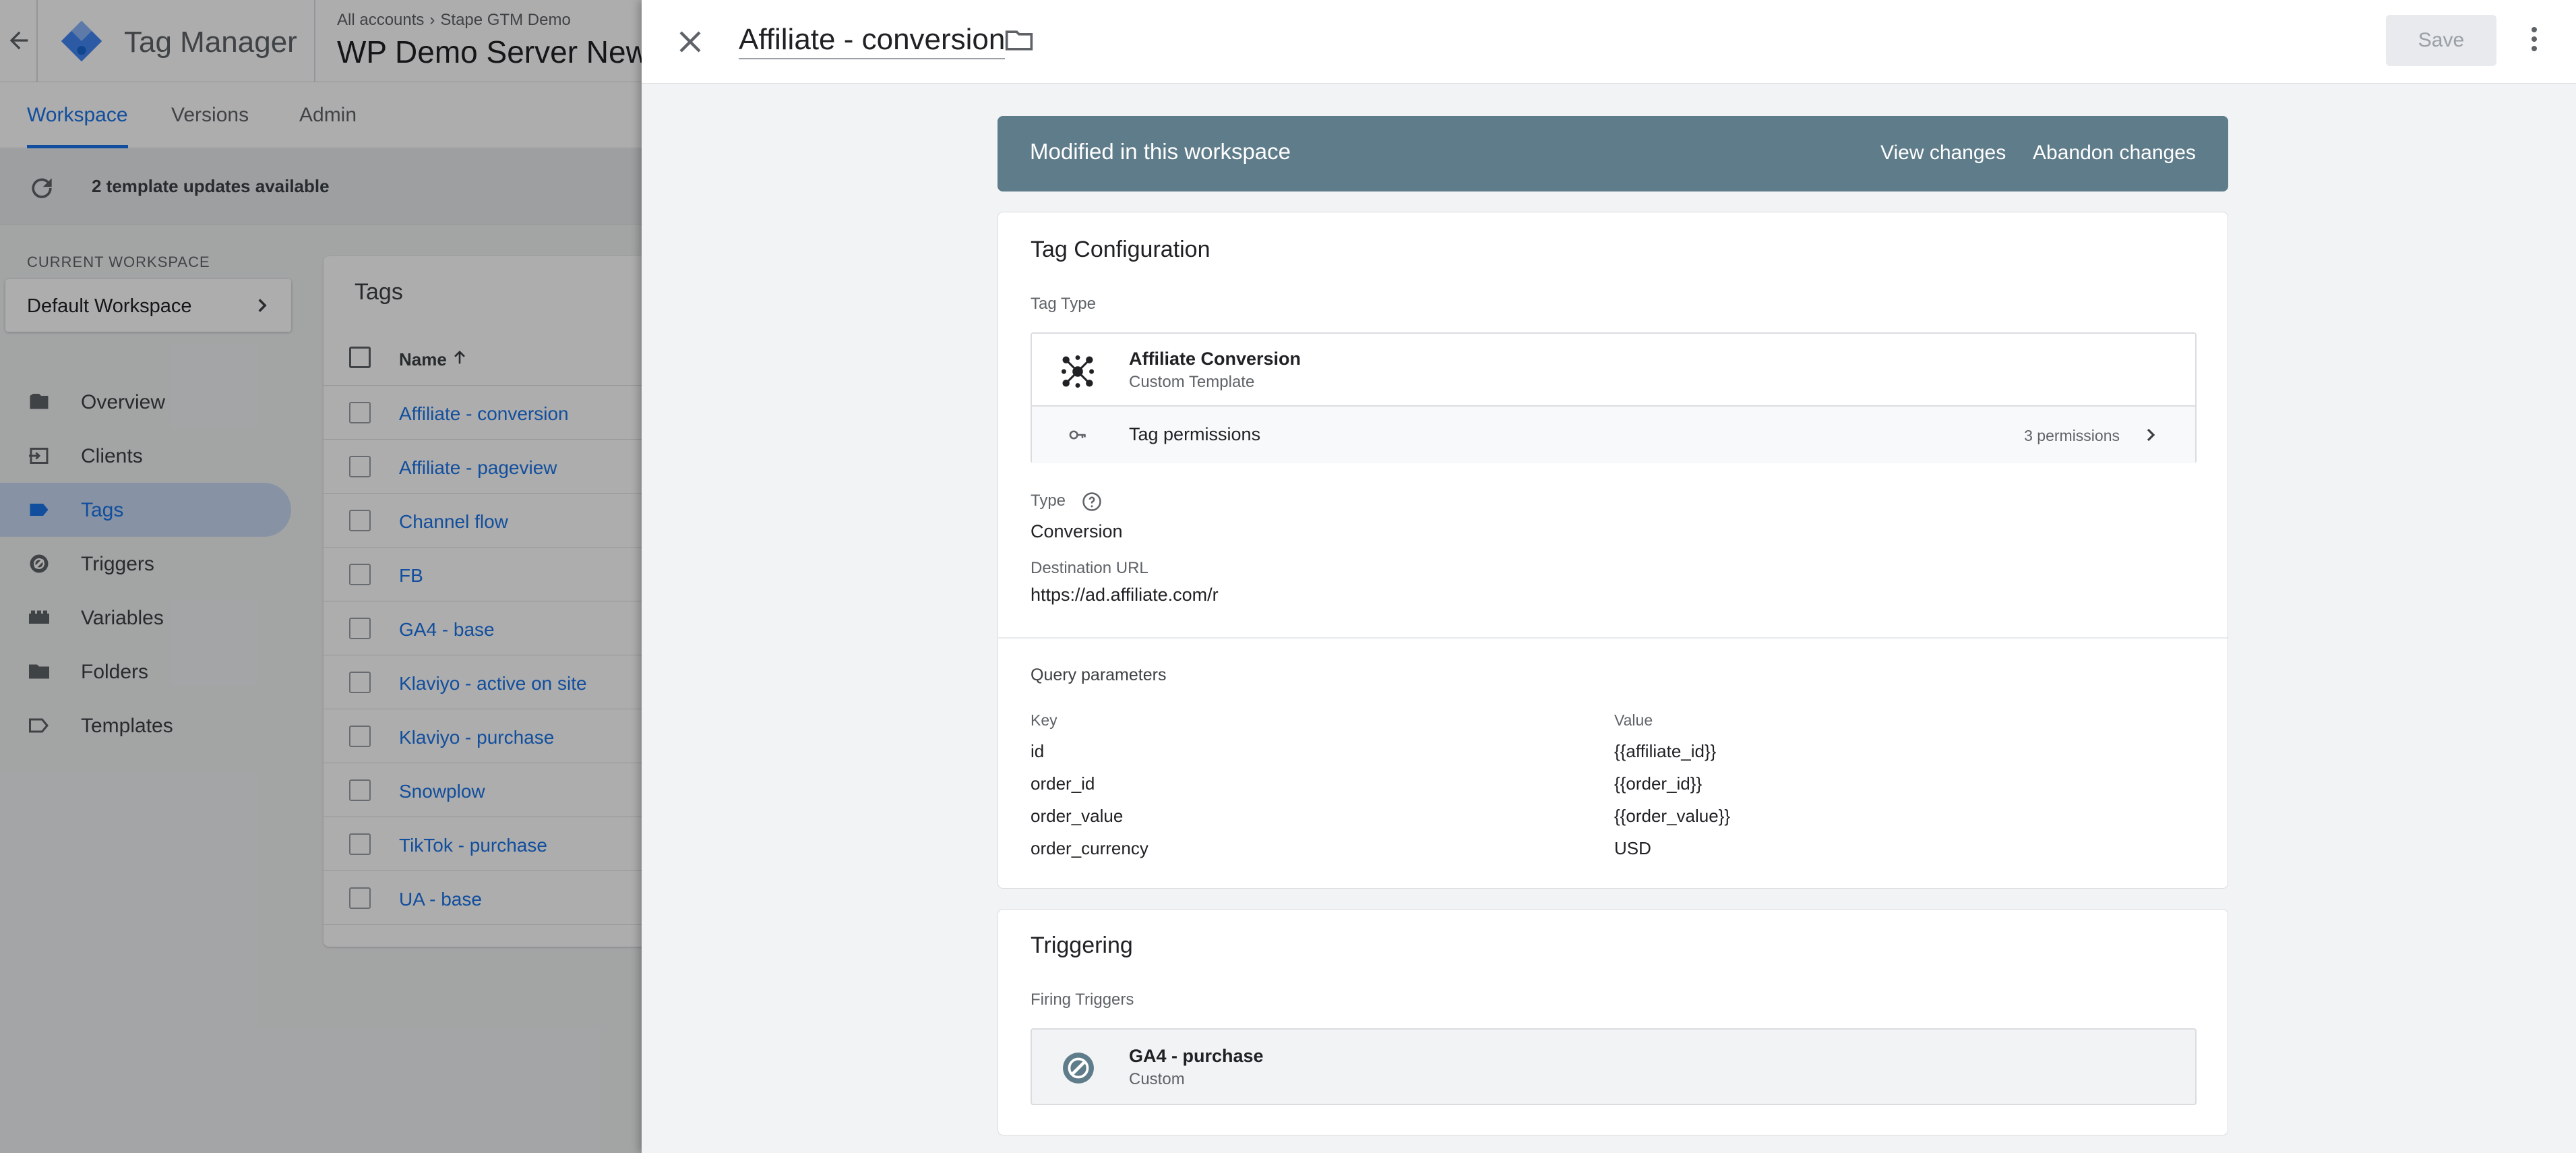 This screenshot has height=1153, width=2576. What do you see at coordinates (1063, 783) in the screenshot?
I see `param-key: order_id` at bounding box center [1063, 783].